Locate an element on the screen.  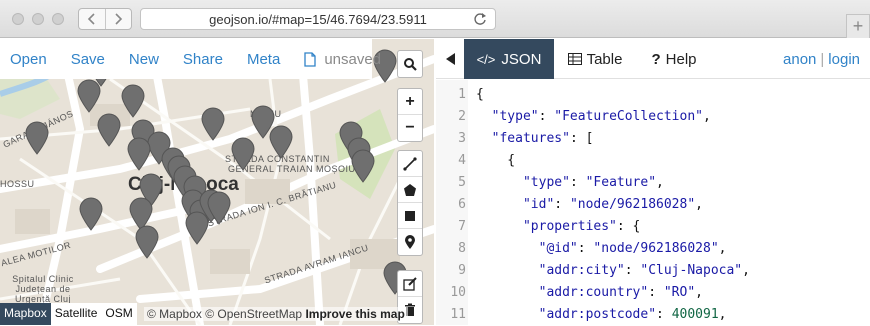
browser-chrome: geojson.io/#map=15/46.7694/23.5911 + is located at coordinates (435, 19).